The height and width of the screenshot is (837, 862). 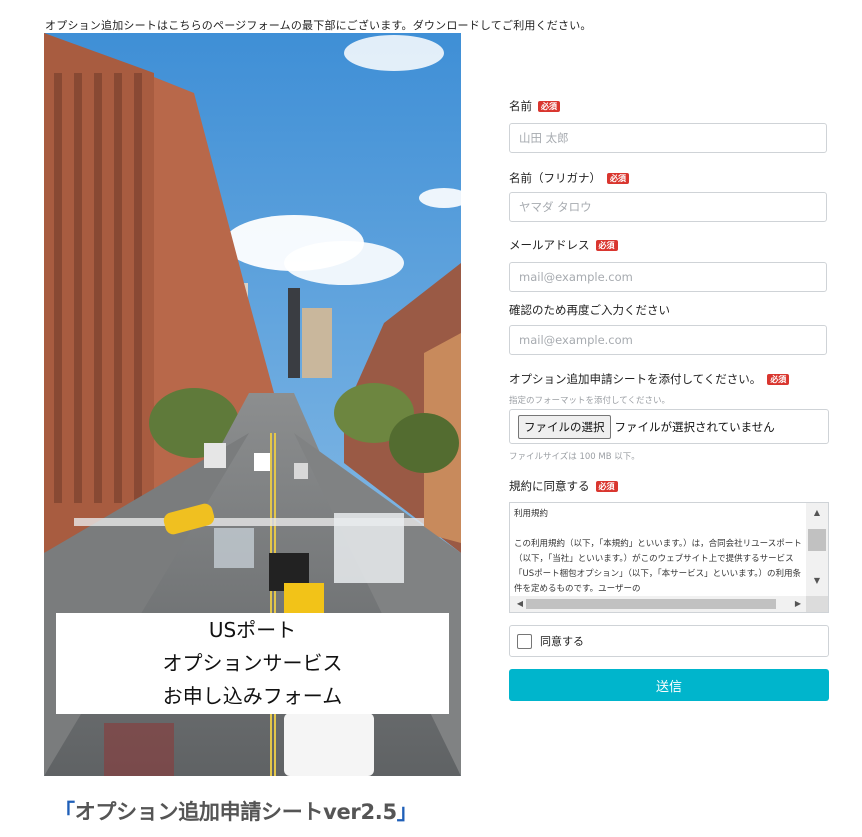 I want to click on agree-checkbox, so click(x=524, y=641).